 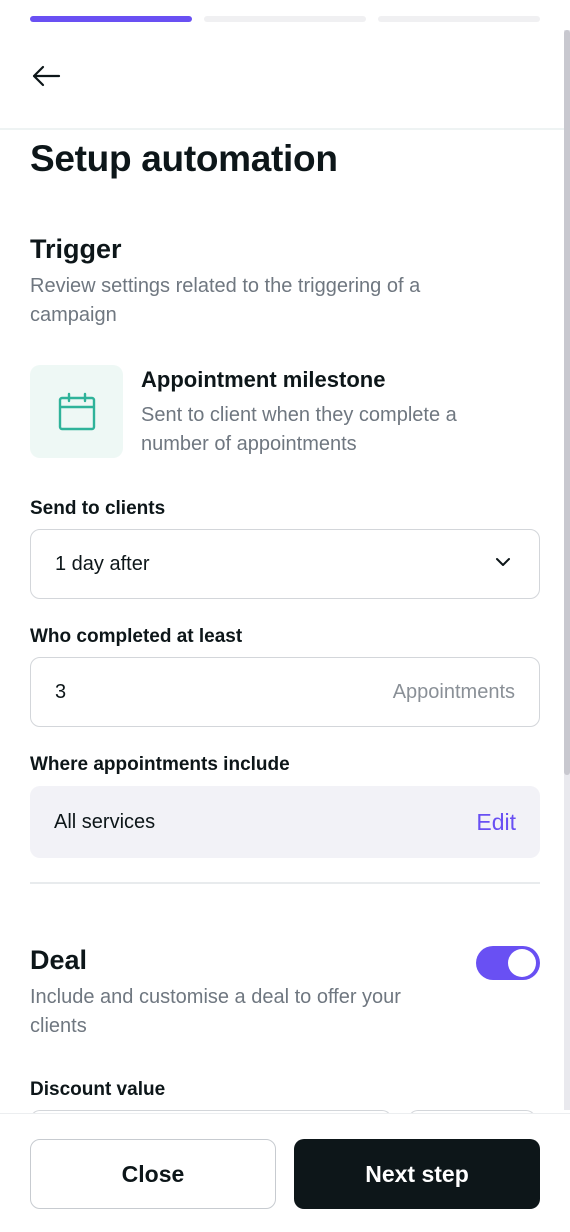 I want to click on back-button, so click(x=46, y=76).